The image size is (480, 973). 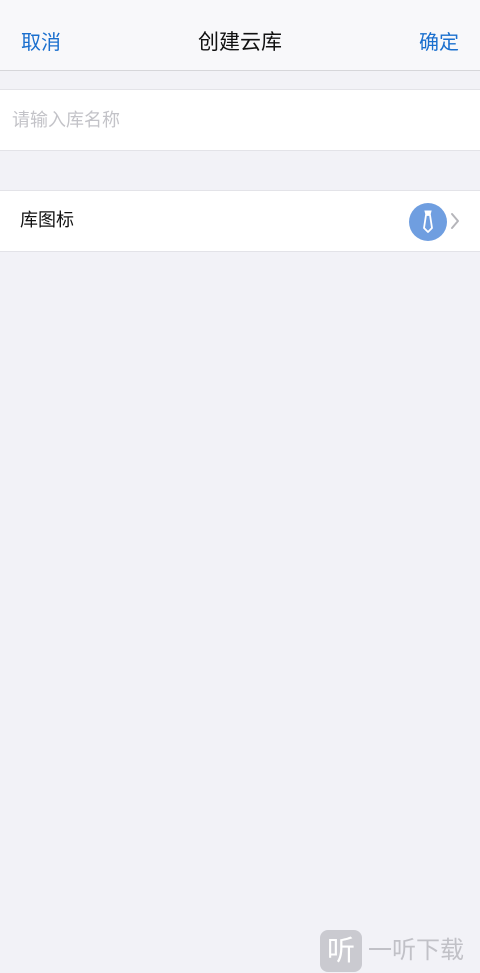 I want to click on watermark-text: 一听下载, so click(x=416, y=950).